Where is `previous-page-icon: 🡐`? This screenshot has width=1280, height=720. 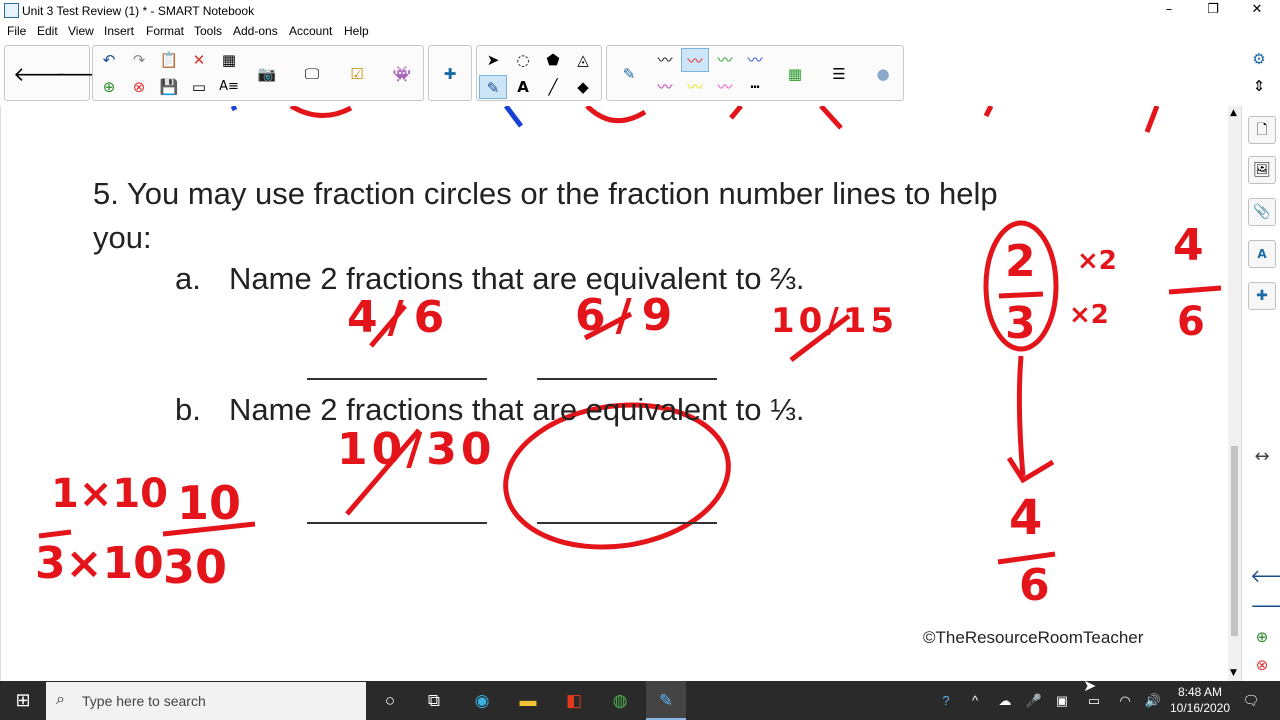 previous-page-icon: 🡐 is located at coordinates (40, 74).